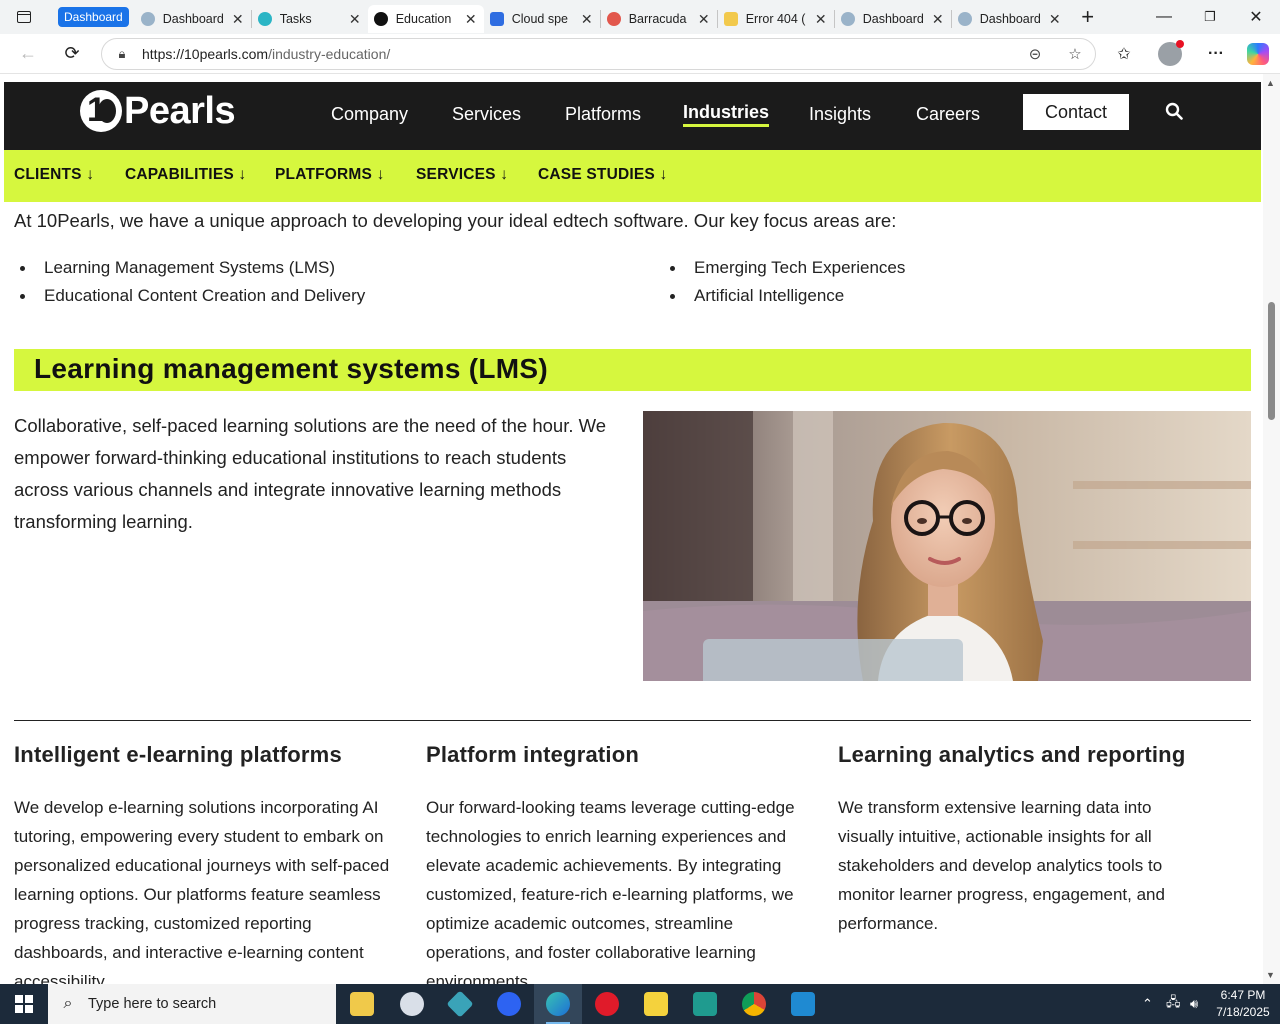  I want to click on show-hidden-icons: ⌃, so click(1147, 1004).